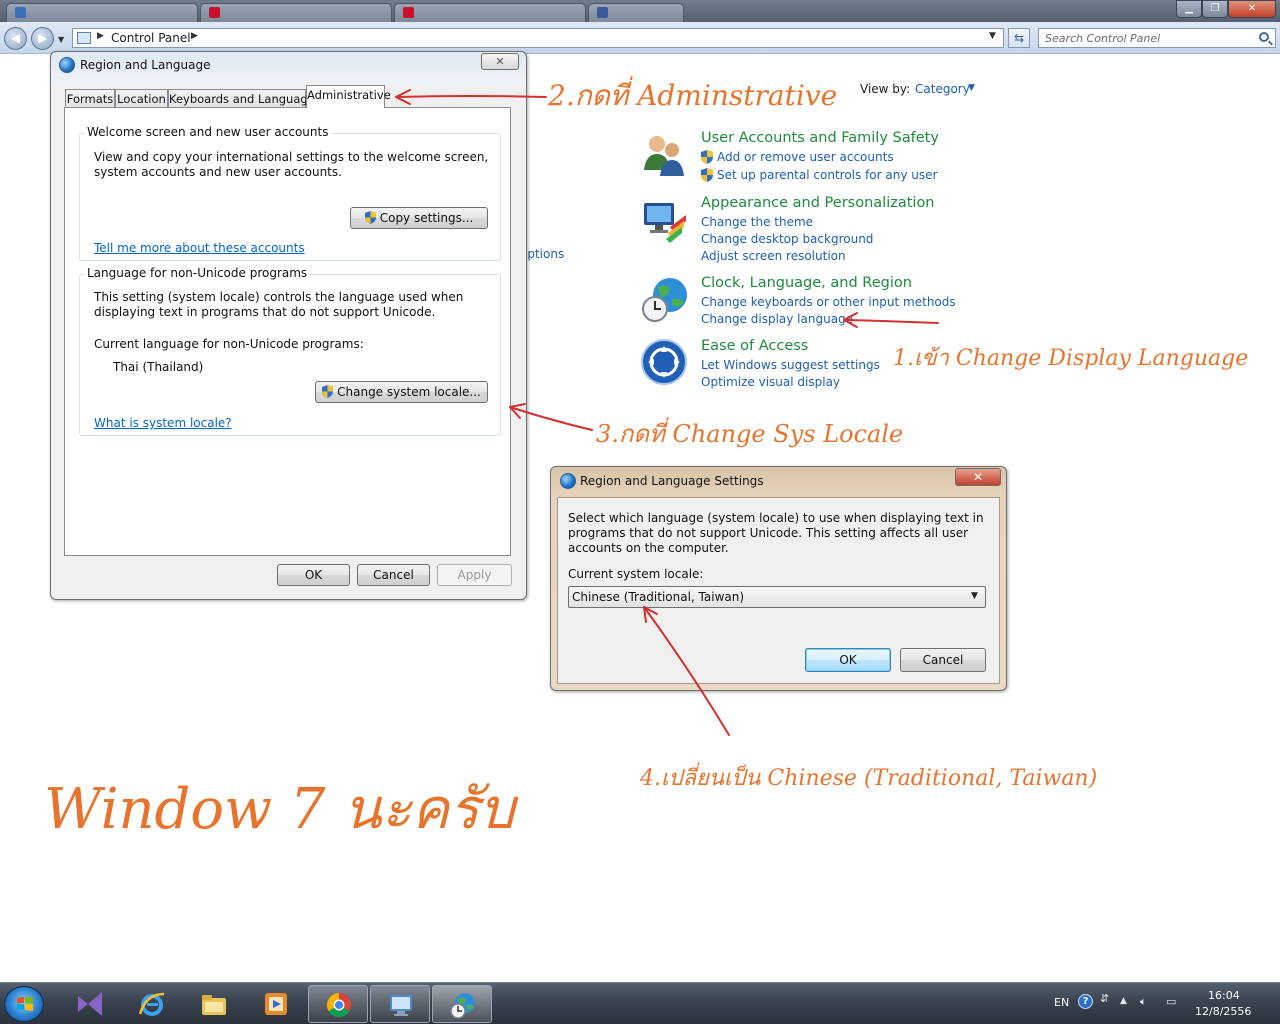 This screenshot has width=1280, height=1024. I want to click on link-windows-suggest-settings: Let Windows suggest settings, so click(790, 365).